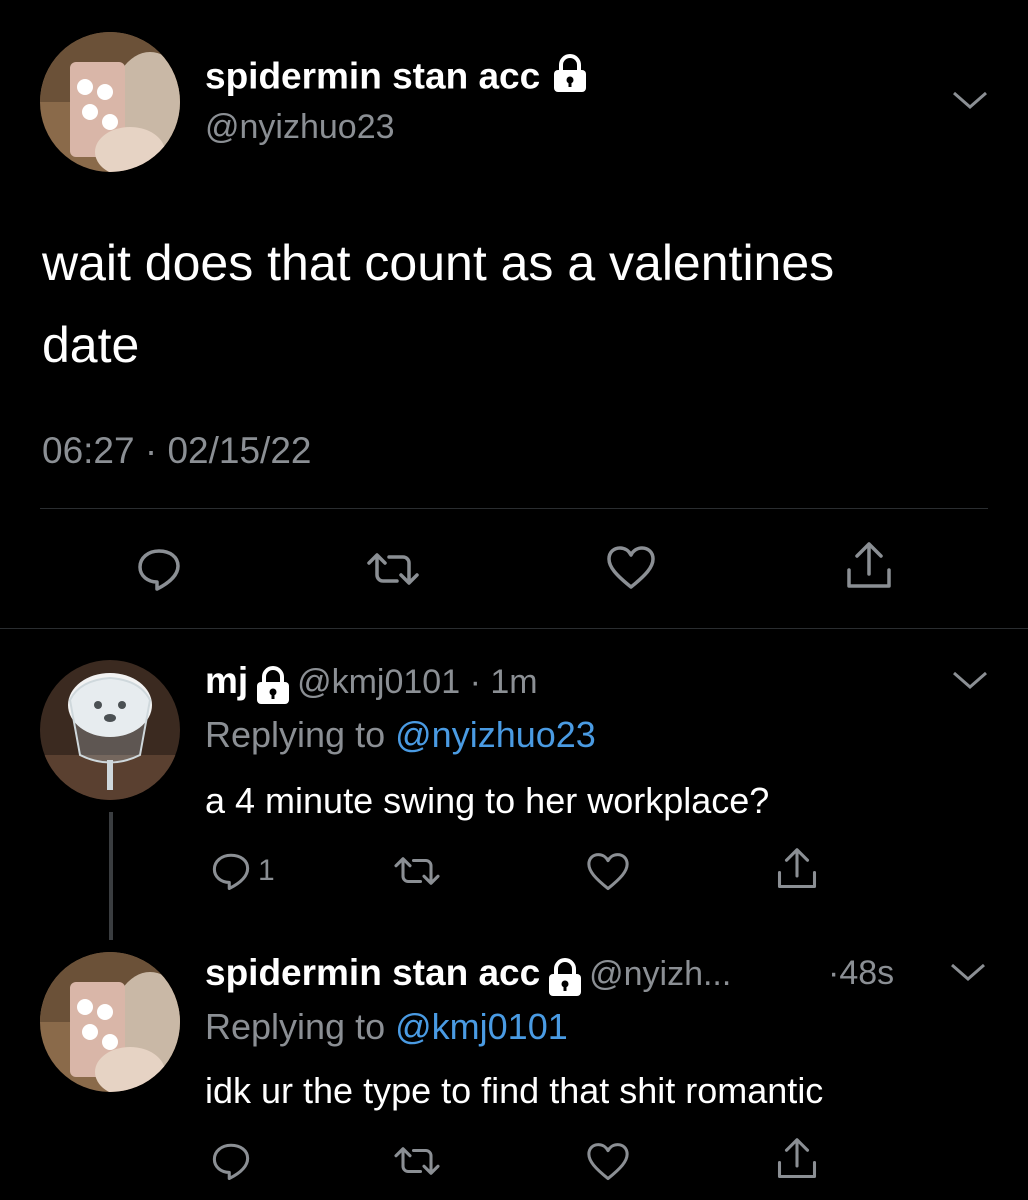  Describe the element at coordinates (438, 263) in the screenshot. I see `tweet-text-line1: wait does that count as a valentines` at that location.